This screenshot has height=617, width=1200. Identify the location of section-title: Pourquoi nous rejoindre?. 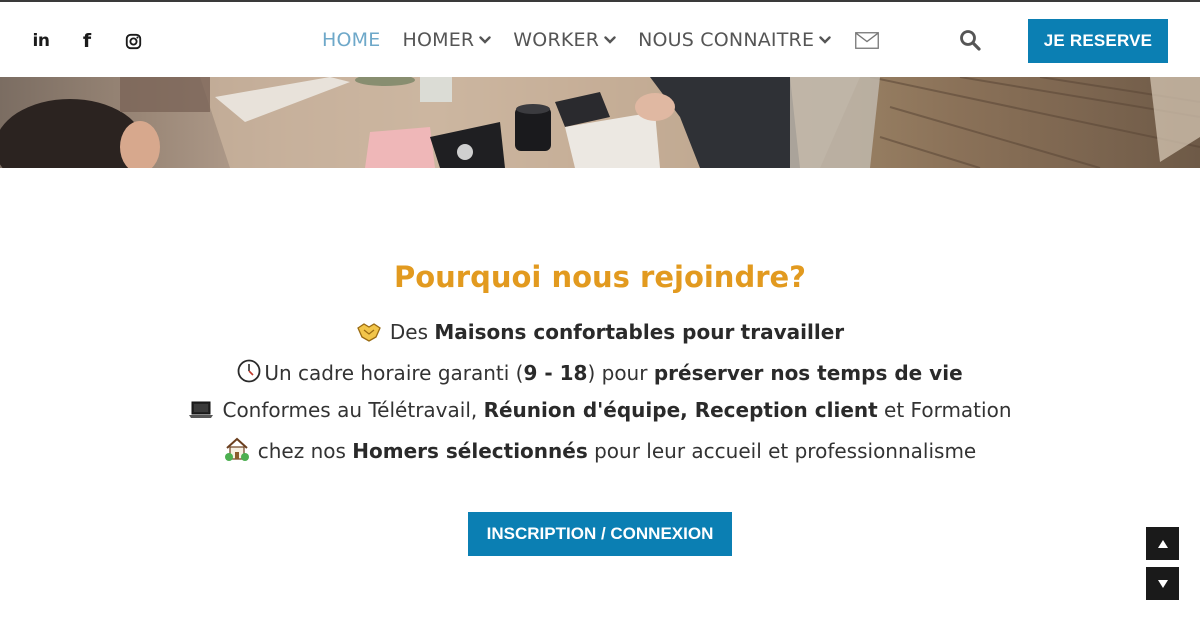
(600, 277).